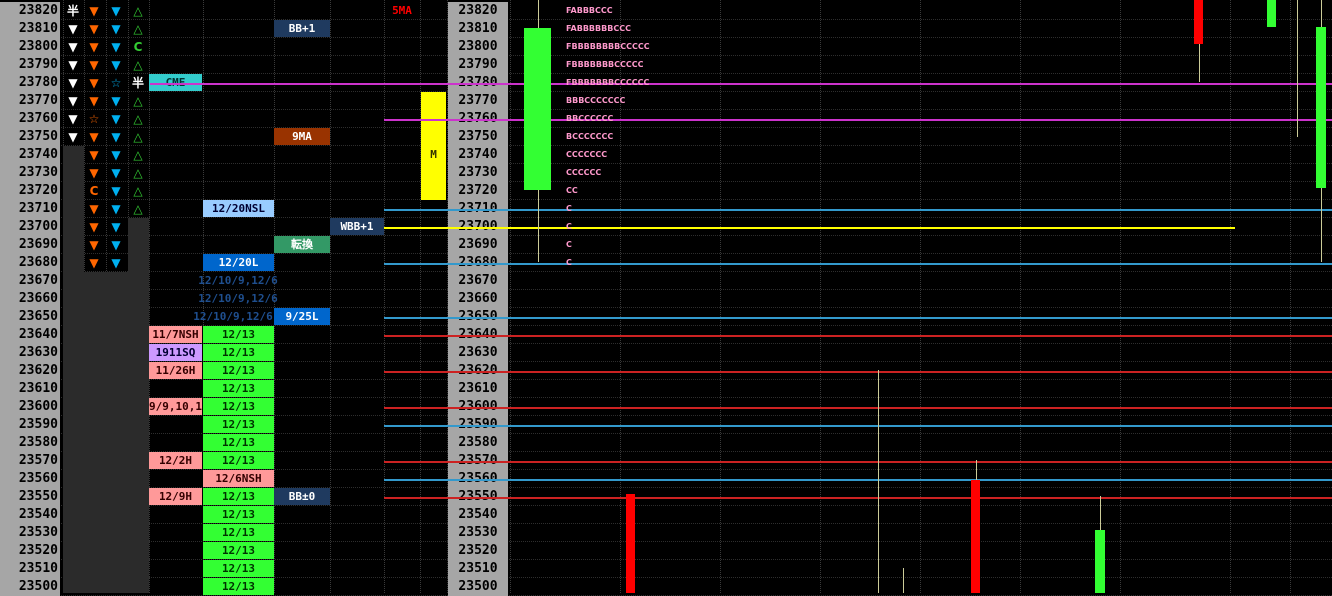  What do you see at coordinates (30, 461) in the screenshot?
I see `price-label-left: 23570` at bounding box center [30, 461].